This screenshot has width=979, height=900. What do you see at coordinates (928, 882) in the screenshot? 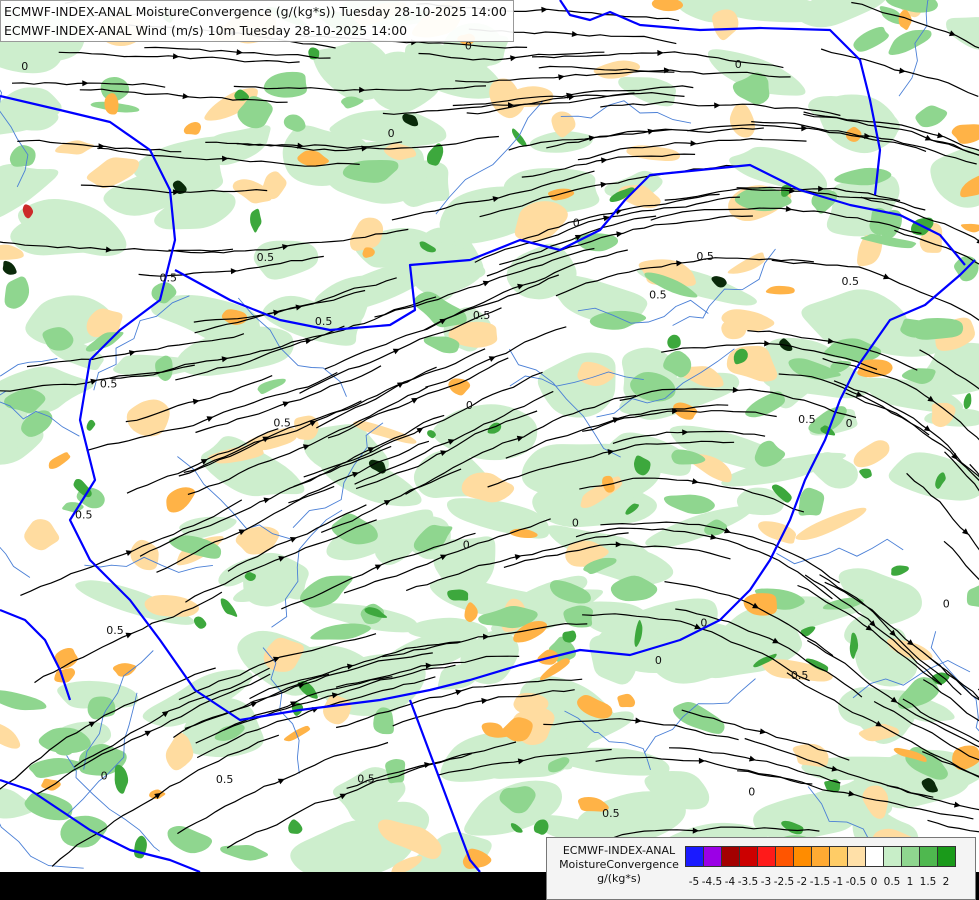
I see `legend-tick-label: 1.5` at bounding box center [928, 882].